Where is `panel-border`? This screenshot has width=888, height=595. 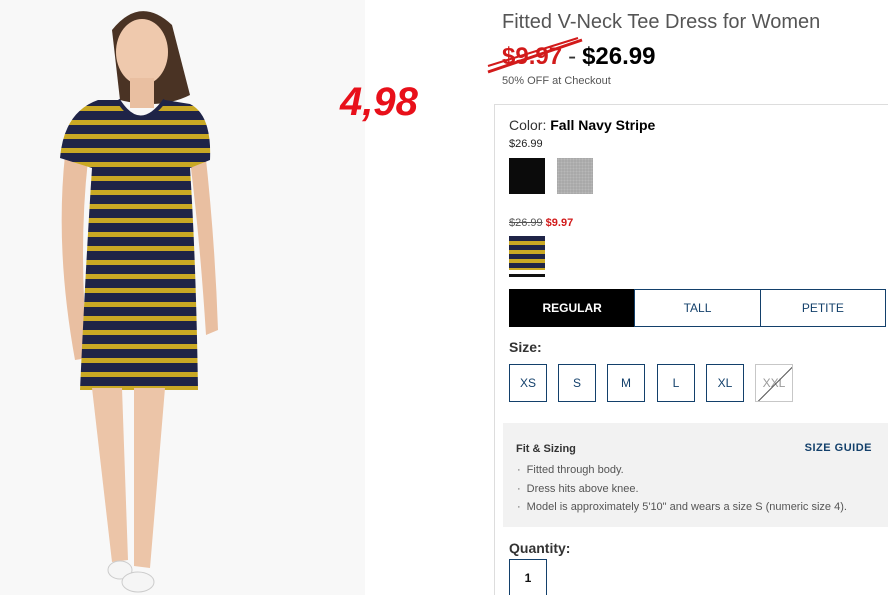 panel-border is located at coordinates (494, 349).